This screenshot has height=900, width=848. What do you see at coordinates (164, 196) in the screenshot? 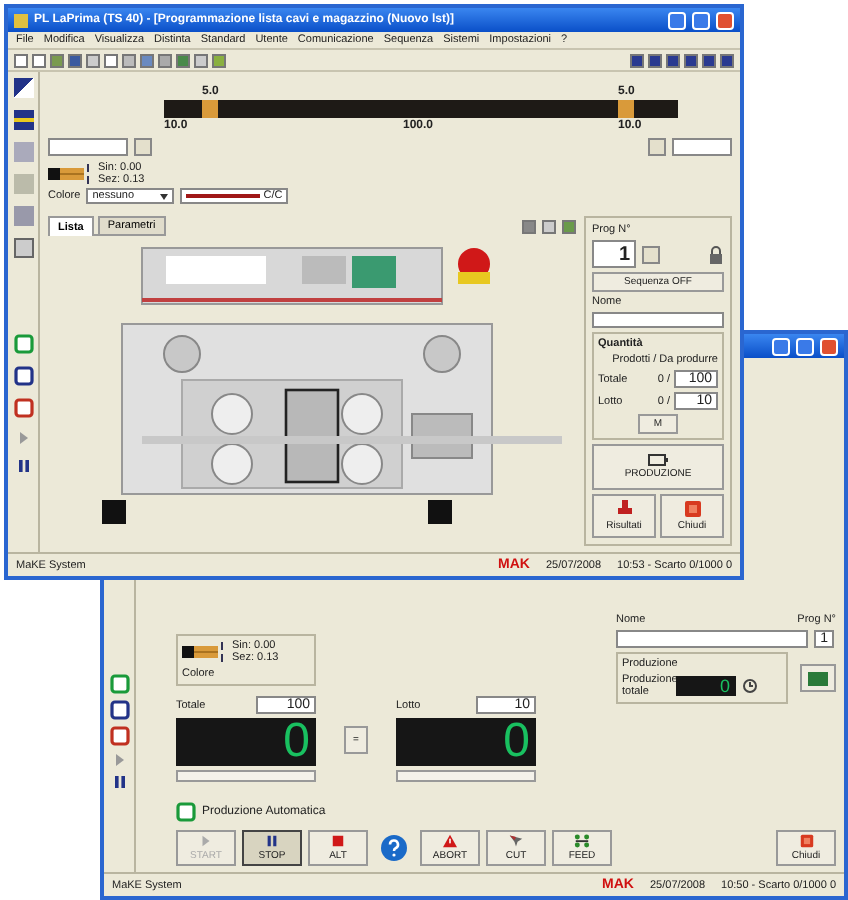
I see `caret-icon` at bounding box center [164, 196].